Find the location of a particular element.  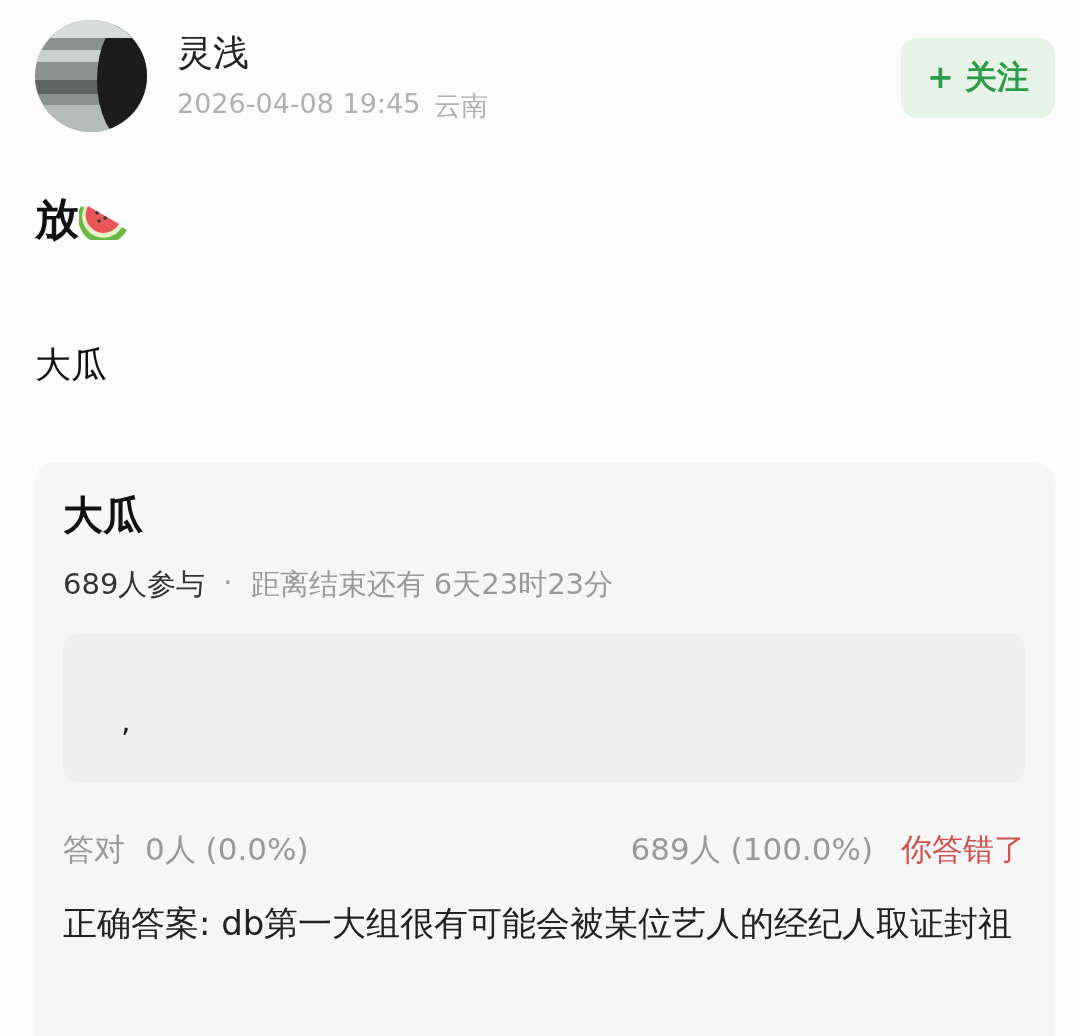

participant-count: 689人参与 is located at coordinates (134, 584).